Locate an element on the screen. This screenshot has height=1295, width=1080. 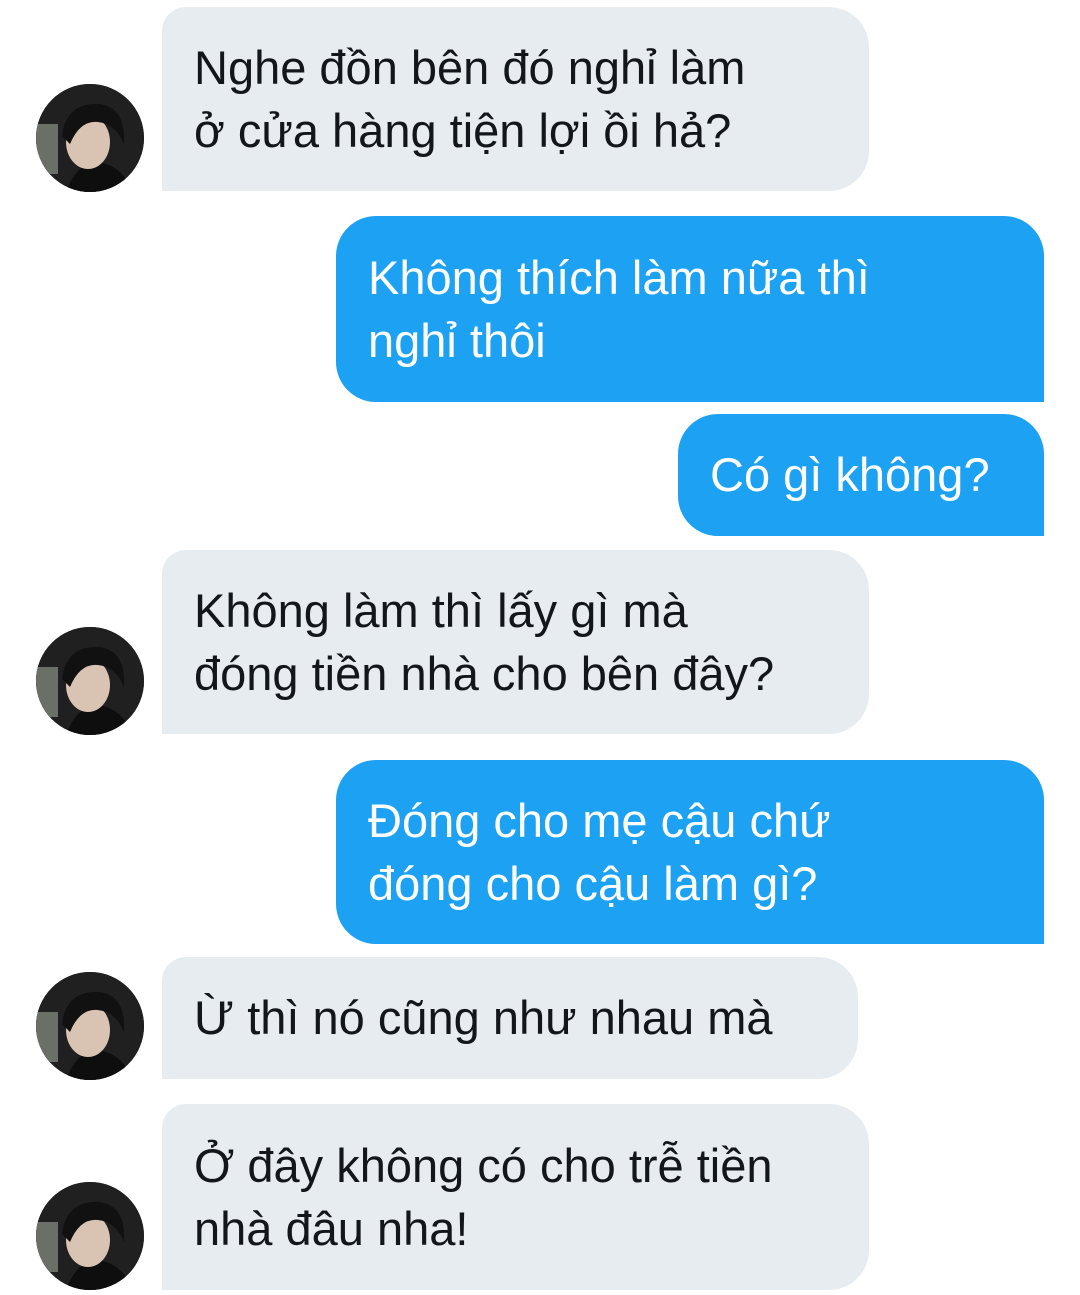
message-bubble-outgoing: Đóng cho mẹ cậu chứ đóng cho cậu làm gì? is located at coordinates (690, 852).